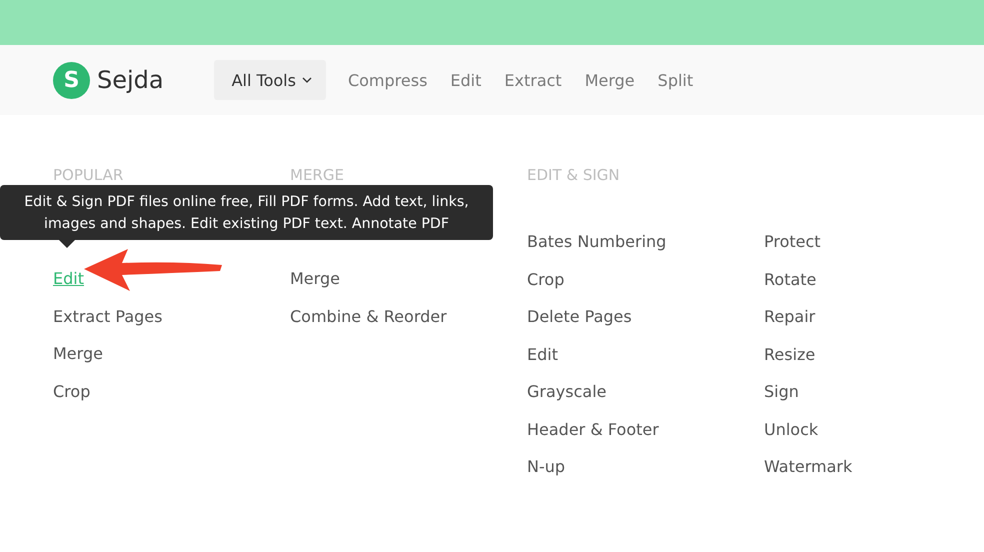  Describe the element at coordinates (790, 279) in the screenshot. I see `tool-link: Rotate` at that location.